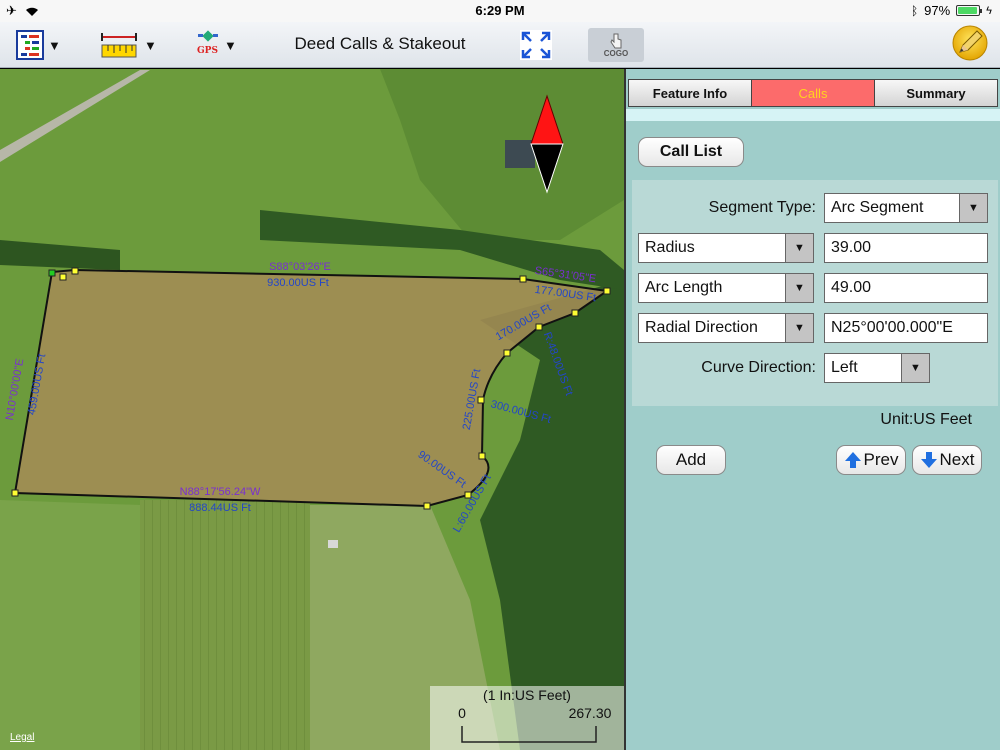  Describe the element at coordinates (844, 367) in the screenshot. I see `curve-direction-value: Left` at that location.